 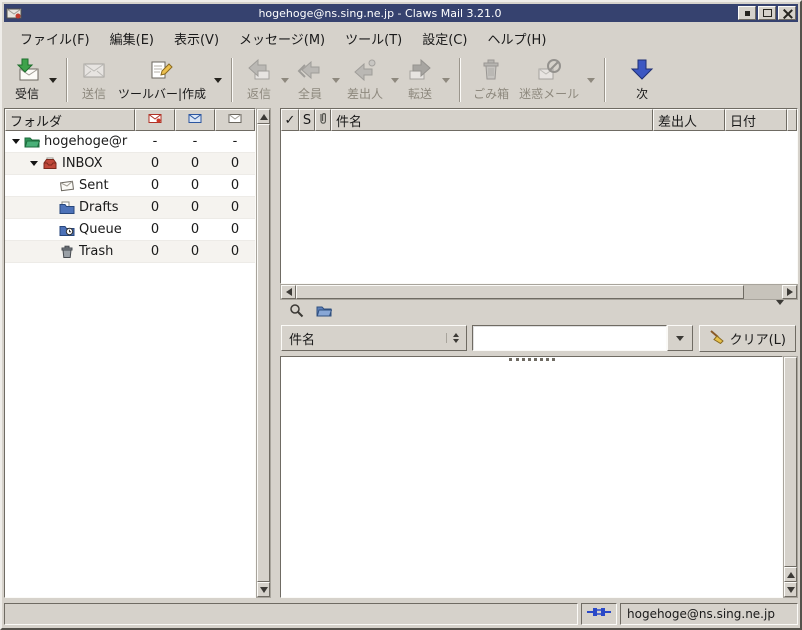 I want to click on network-status-button, so click(x=599, y=613).